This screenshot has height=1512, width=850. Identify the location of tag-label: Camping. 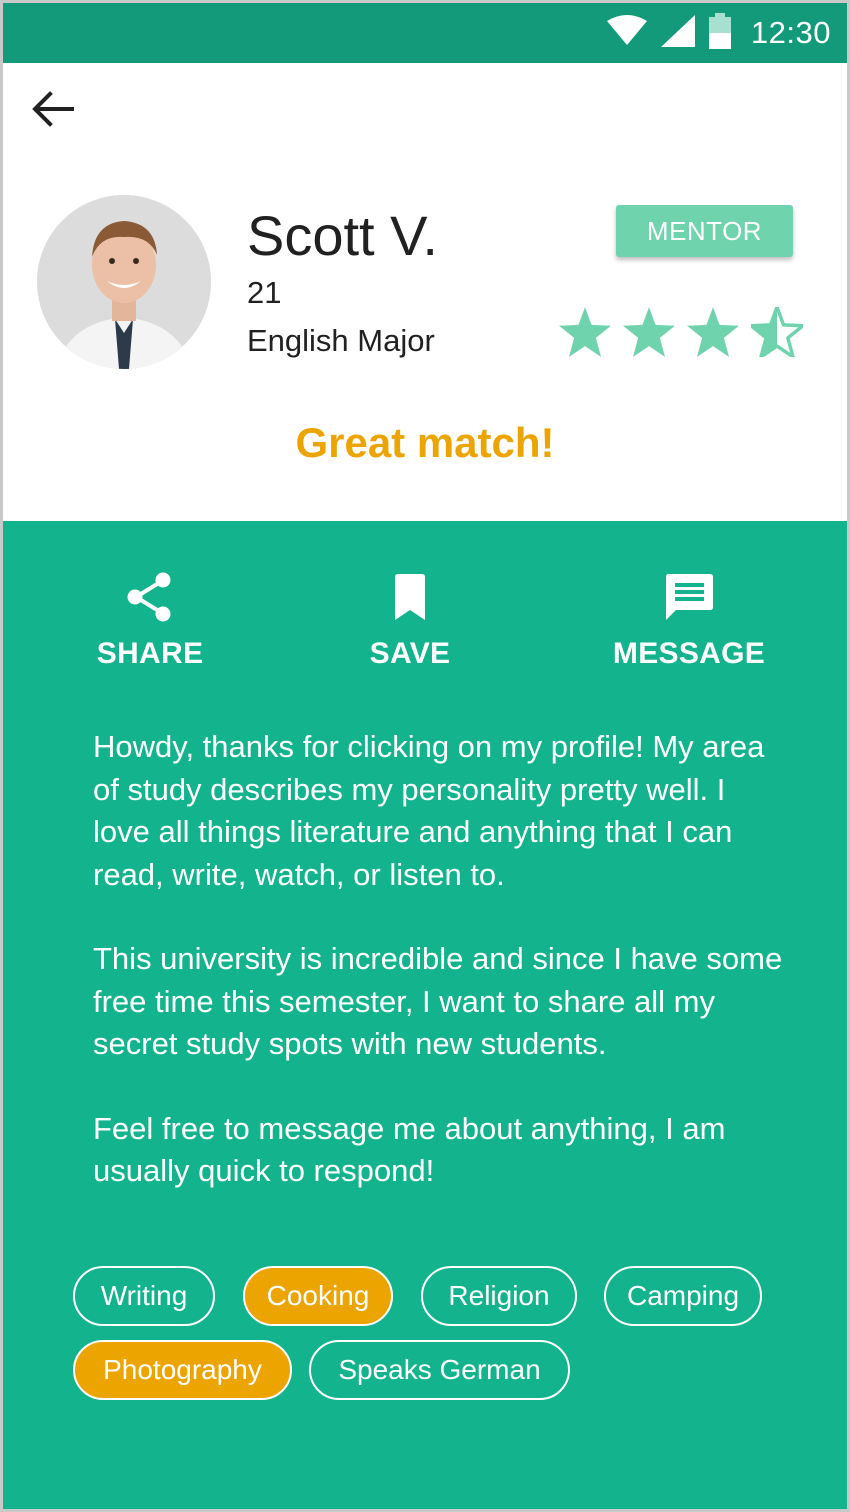
(683, 1295).